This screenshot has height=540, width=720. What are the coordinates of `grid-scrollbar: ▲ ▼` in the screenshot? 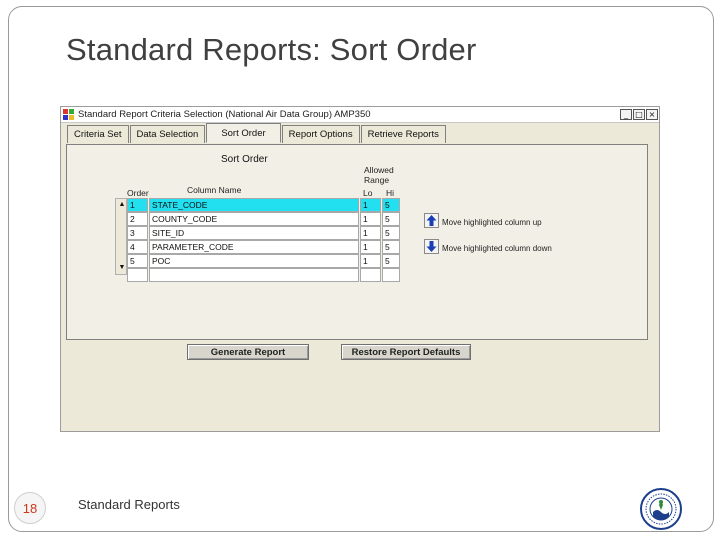 It's located at (121, 236).